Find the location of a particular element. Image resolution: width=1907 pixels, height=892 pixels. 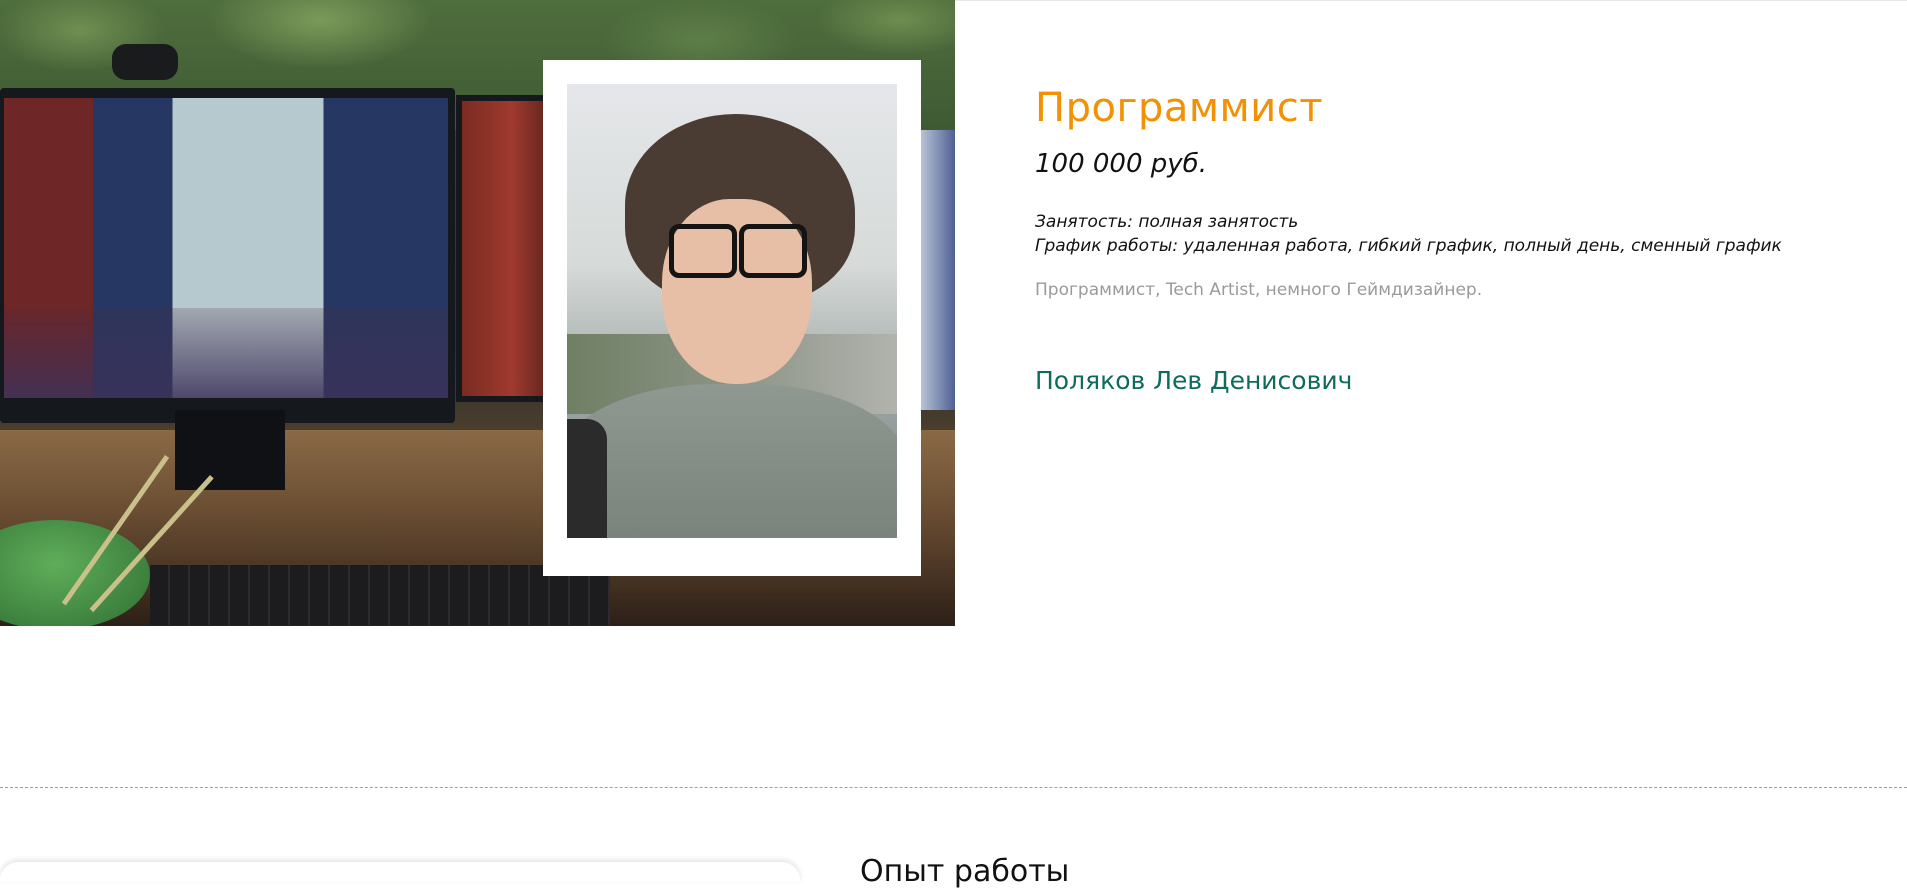

employment-type: Занятость: полная занятость is located at coordinates (1167, 222).